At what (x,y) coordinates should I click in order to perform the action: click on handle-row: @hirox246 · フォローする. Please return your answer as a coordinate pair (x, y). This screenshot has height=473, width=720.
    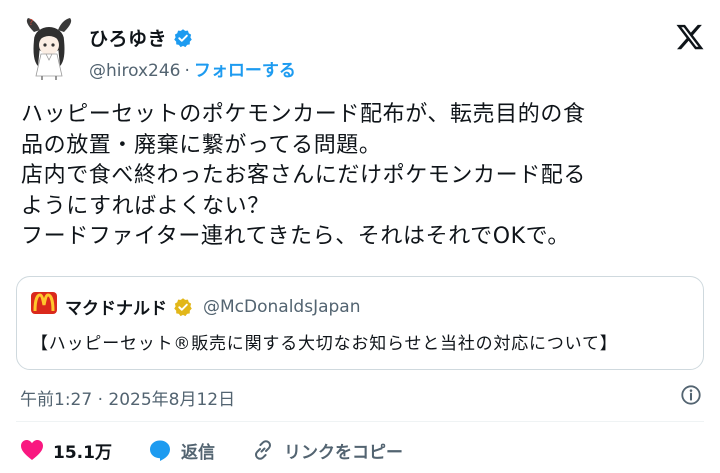
    Looking at the image, I should click on (192, 68).